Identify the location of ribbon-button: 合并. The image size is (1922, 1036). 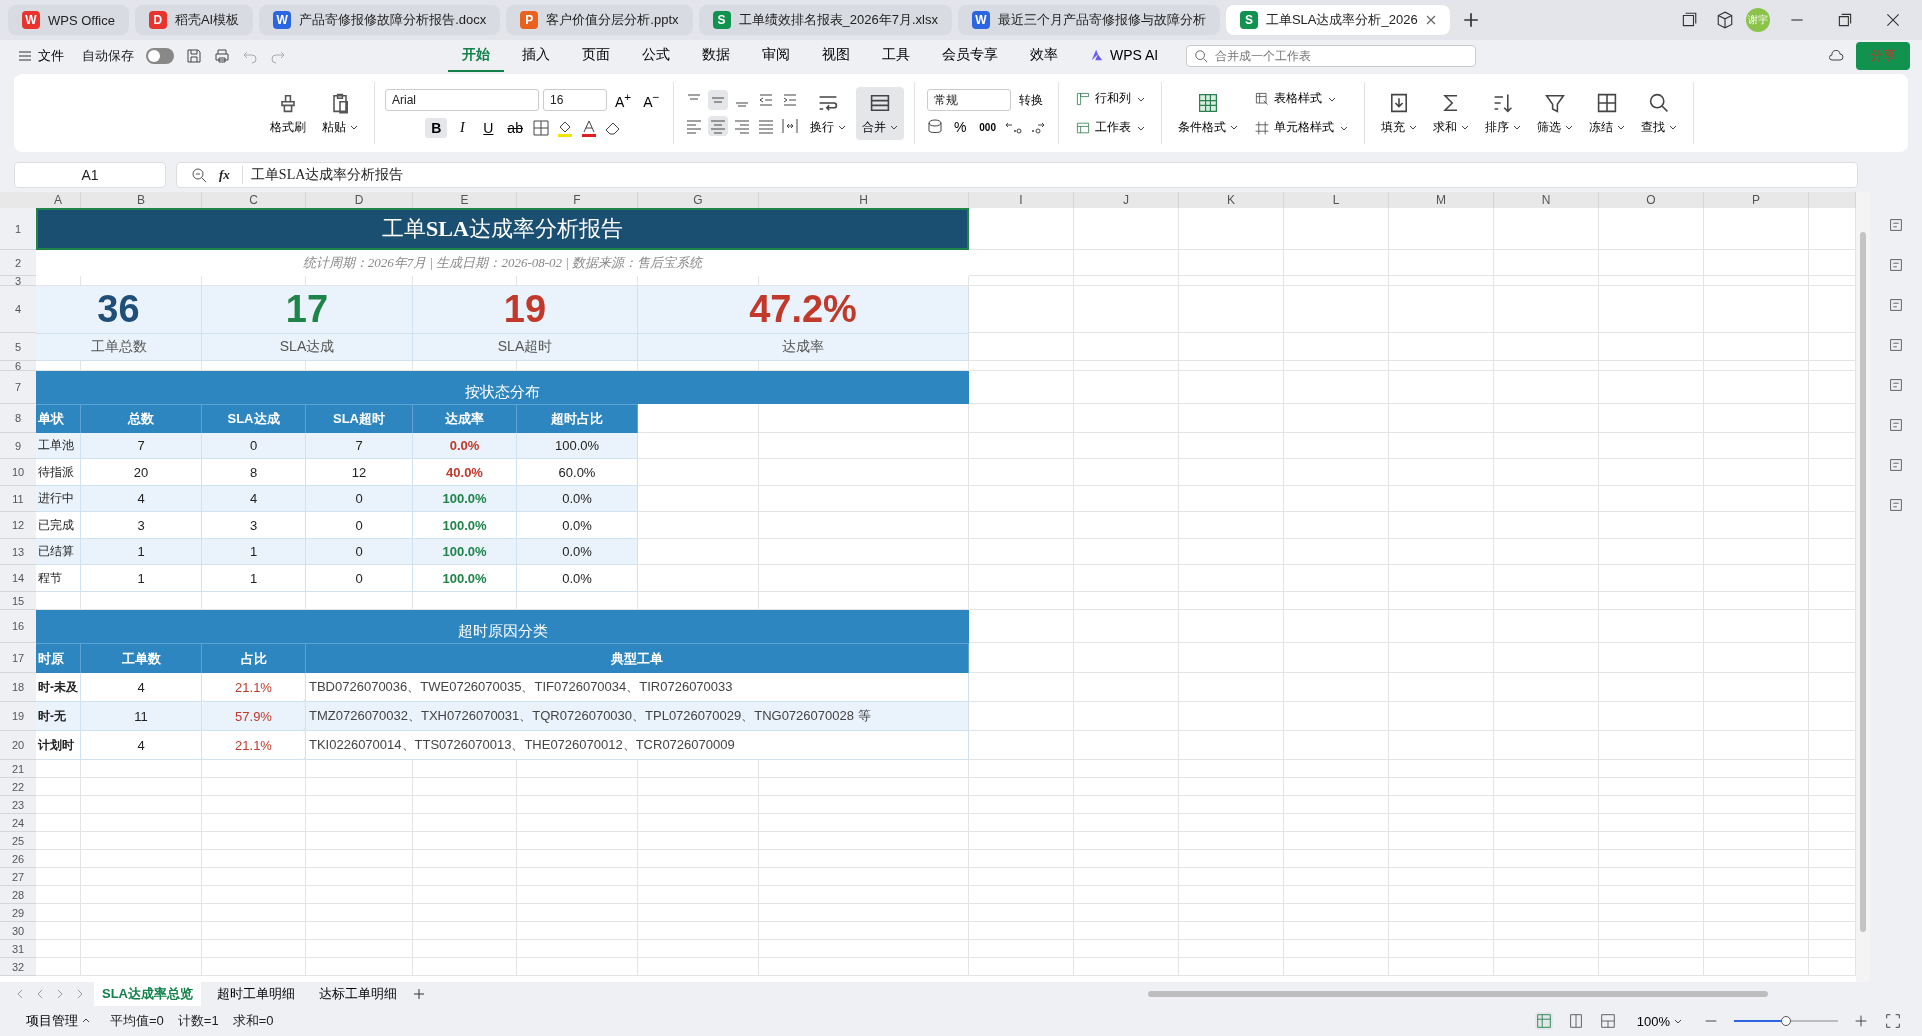
(880, 113).